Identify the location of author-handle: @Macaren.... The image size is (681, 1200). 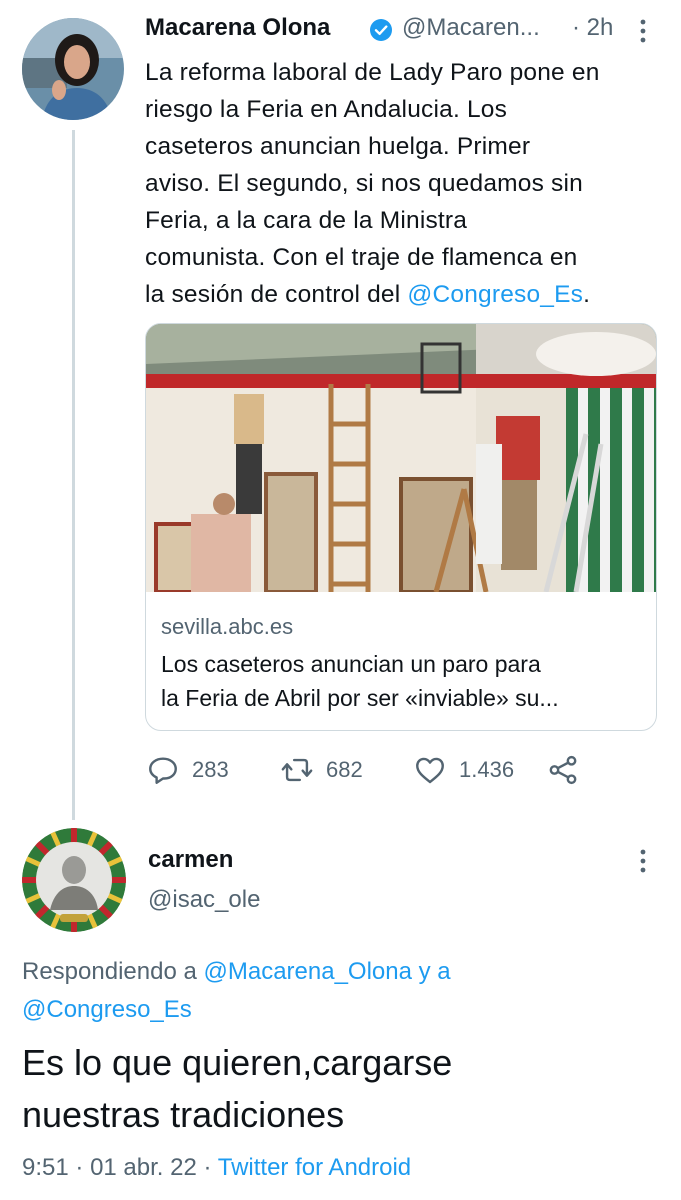
(471, 28).